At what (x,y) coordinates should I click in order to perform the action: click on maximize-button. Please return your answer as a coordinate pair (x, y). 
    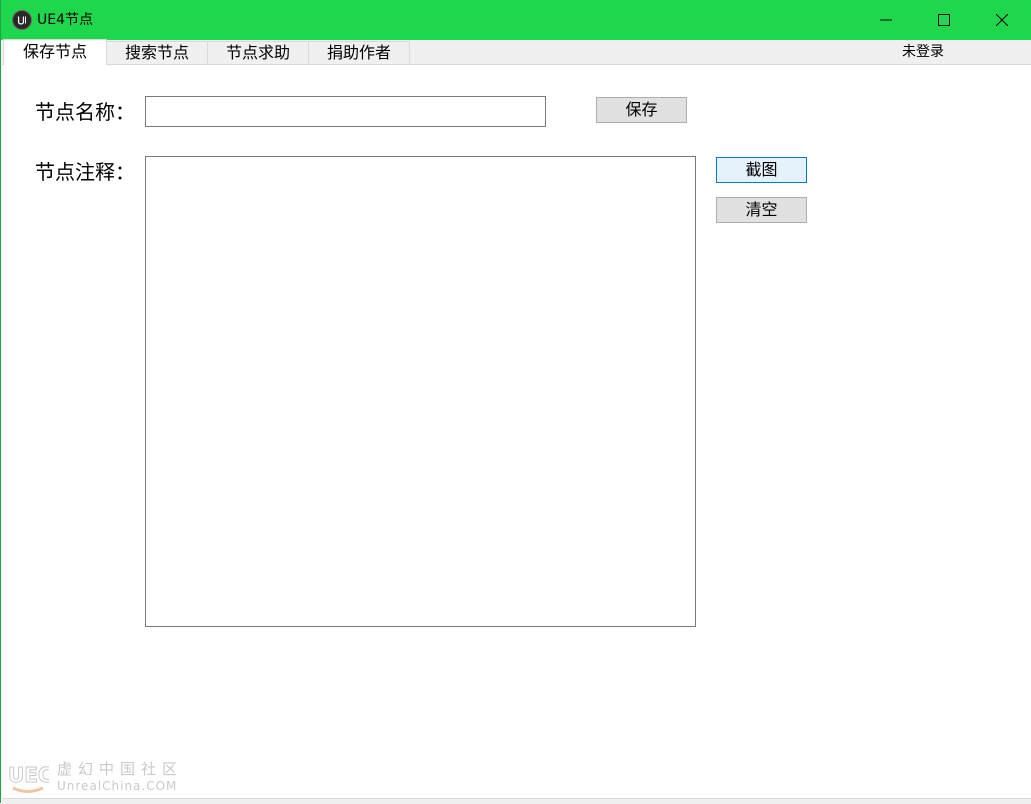
    Looking at the image, I should click on (944, 20).